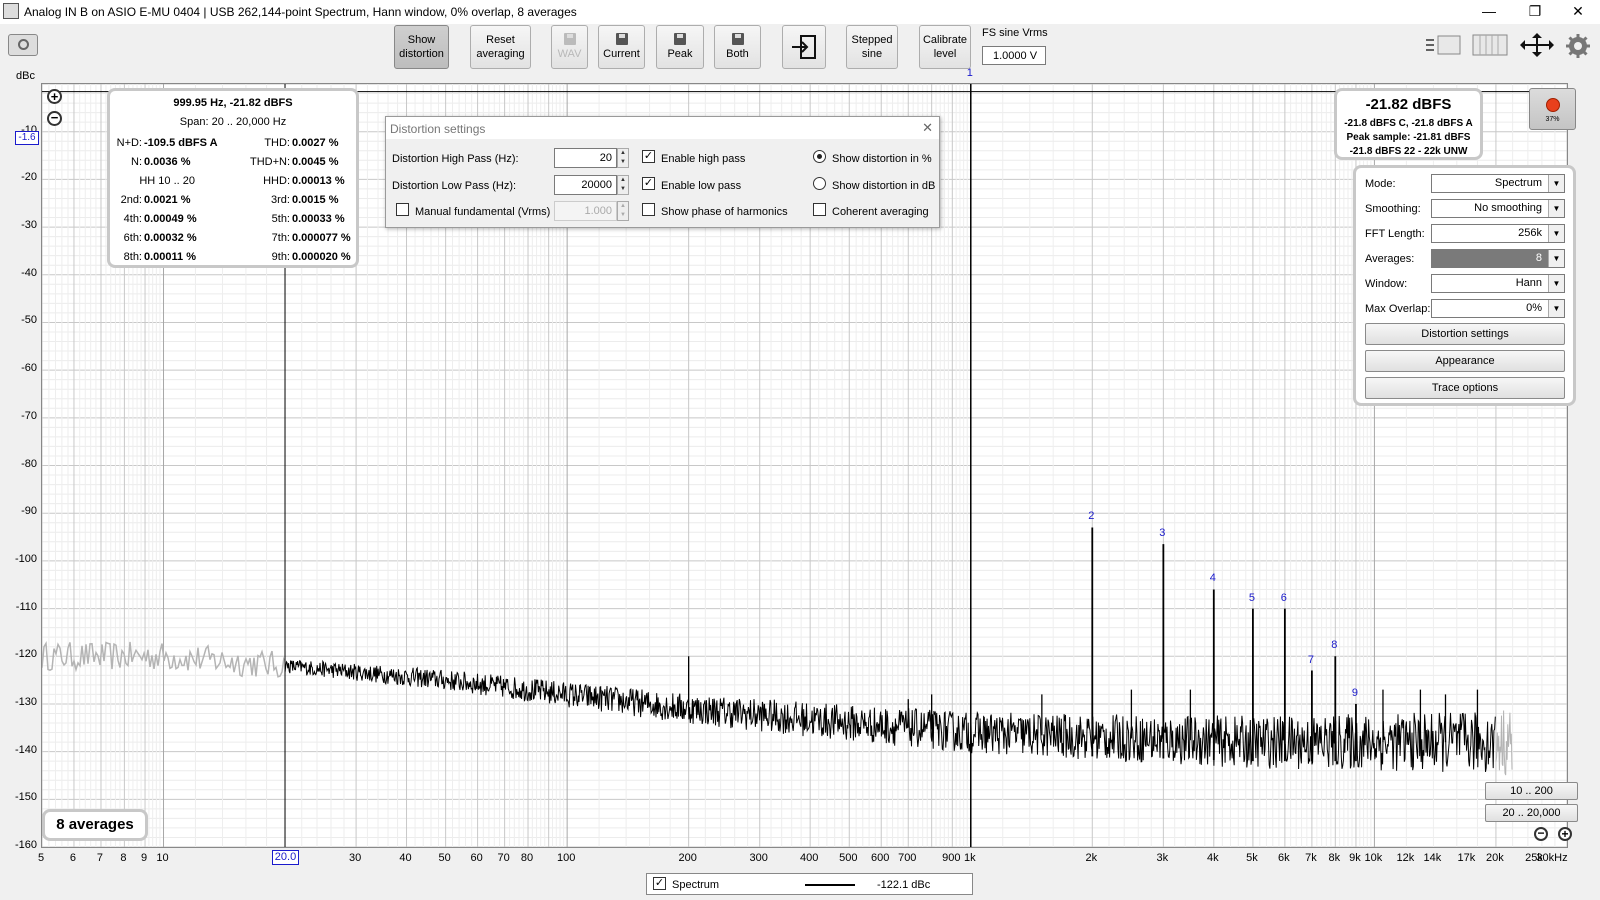 The width and height of the screenshot is (1600, 900). Describe the element at coordinates (1538, 258) in the screenshot. I see `setting-value: 8` at that location.